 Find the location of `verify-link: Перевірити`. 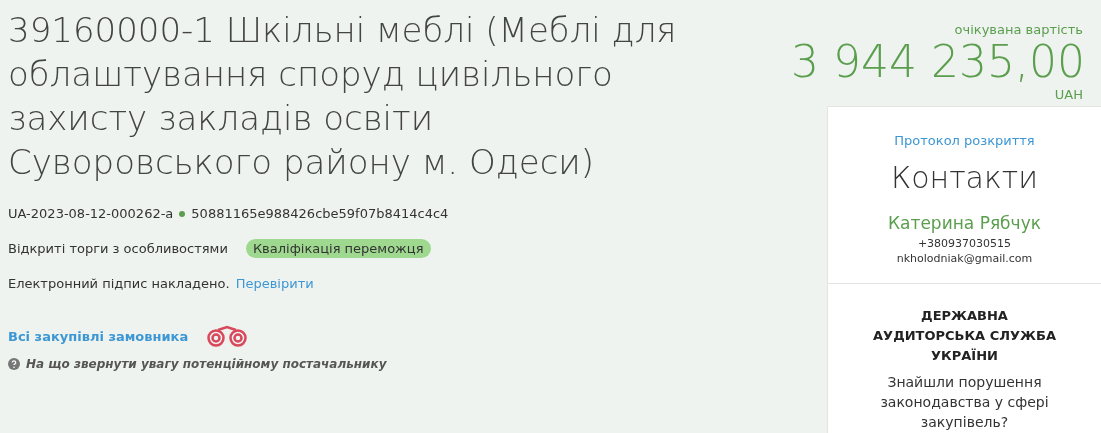

verify-link: Перевірити is located at coordinates (274, 283).